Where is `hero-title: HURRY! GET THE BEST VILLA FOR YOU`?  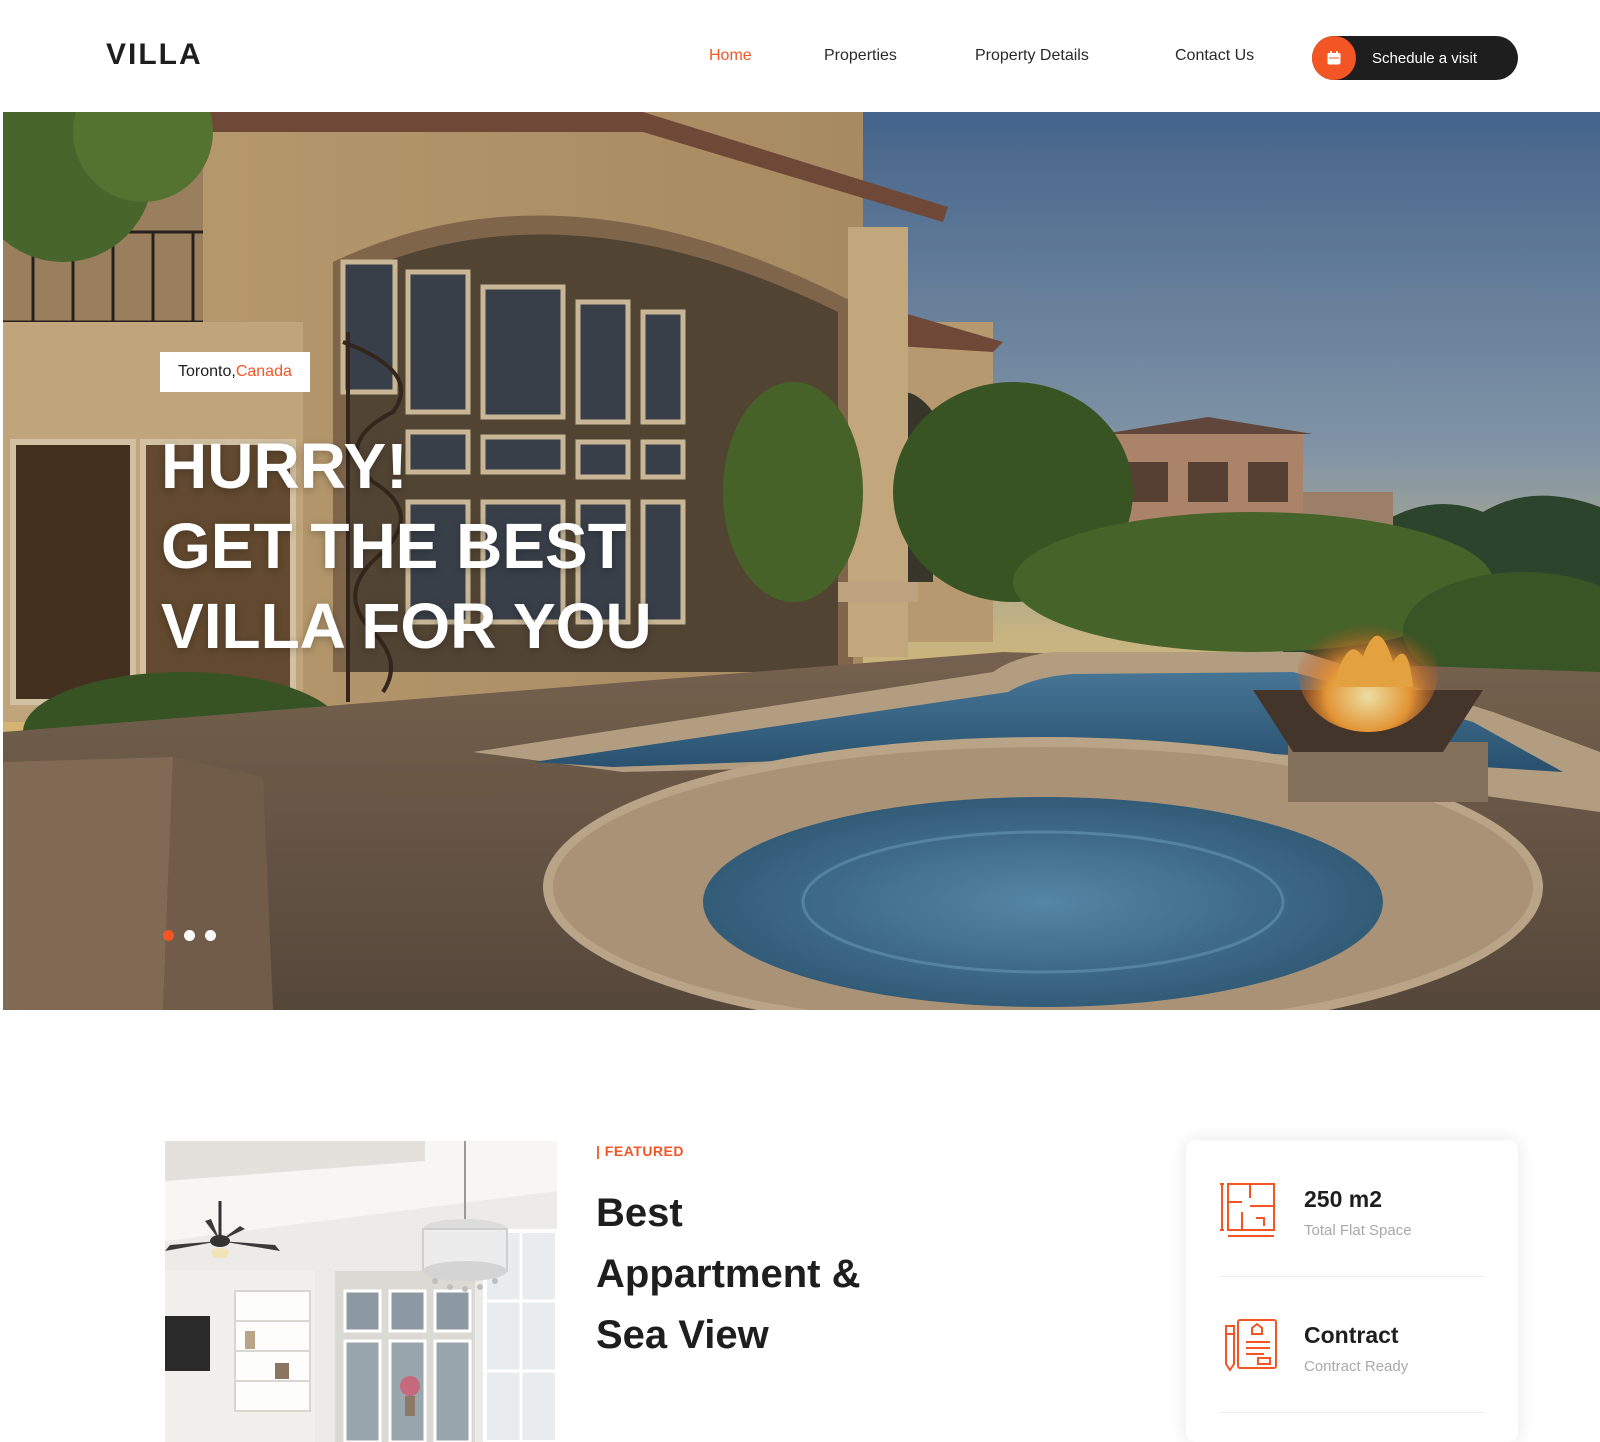 hero-title: HURRY! GET THE BEST VILLA FOR YOU is located at coordinates (406, 546).